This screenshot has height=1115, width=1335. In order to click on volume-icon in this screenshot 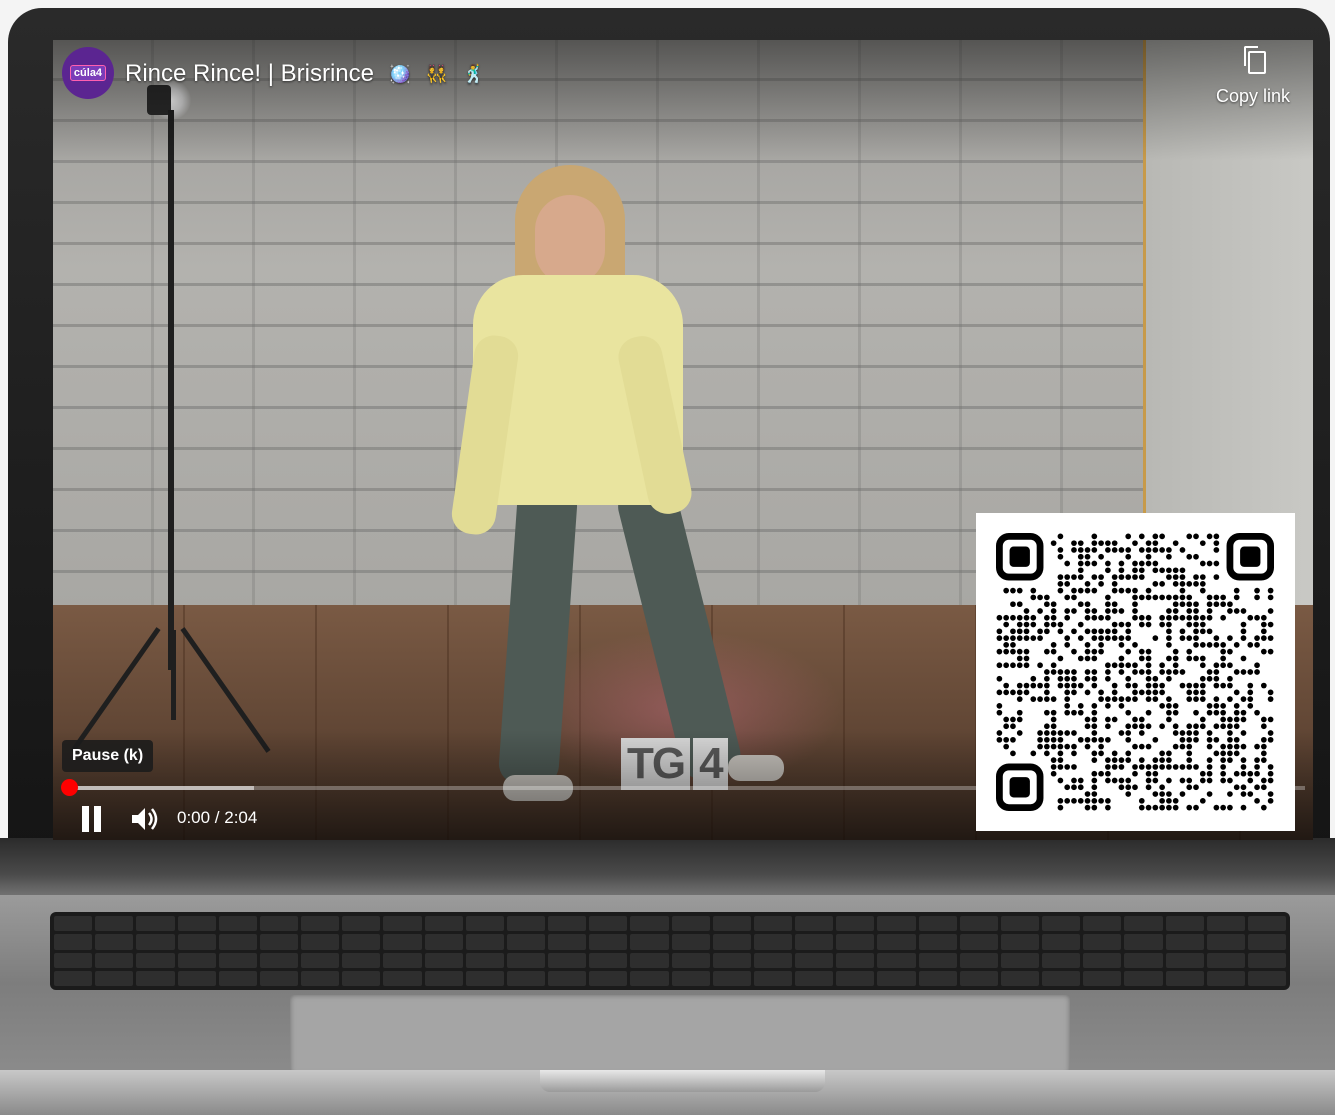, I will do `click(145, 819)`.